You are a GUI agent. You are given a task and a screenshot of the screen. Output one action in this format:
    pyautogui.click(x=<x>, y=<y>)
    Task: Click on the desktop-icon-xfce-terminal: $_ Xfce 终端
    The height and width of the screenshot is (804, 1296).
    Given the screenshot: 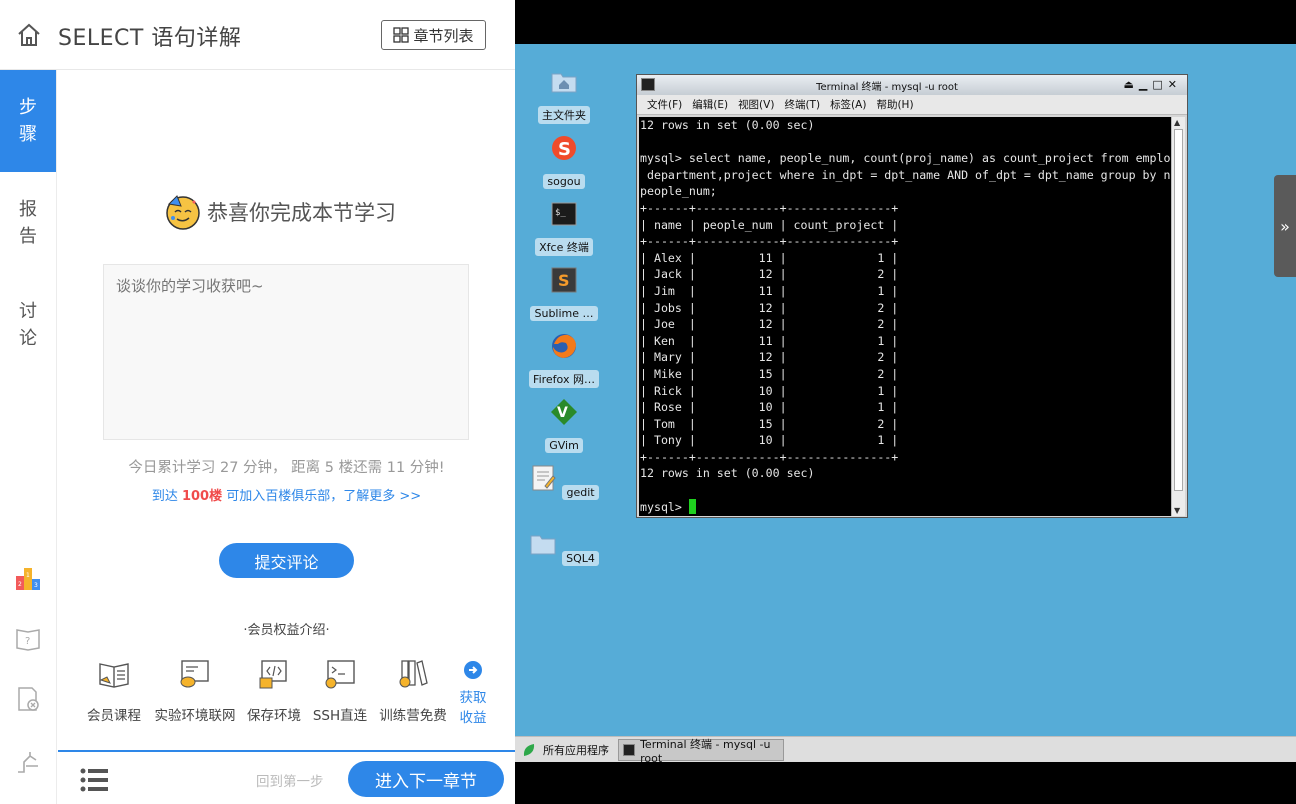 What is the action you would take?
    pyautogui.click(x=564, y=228)
    